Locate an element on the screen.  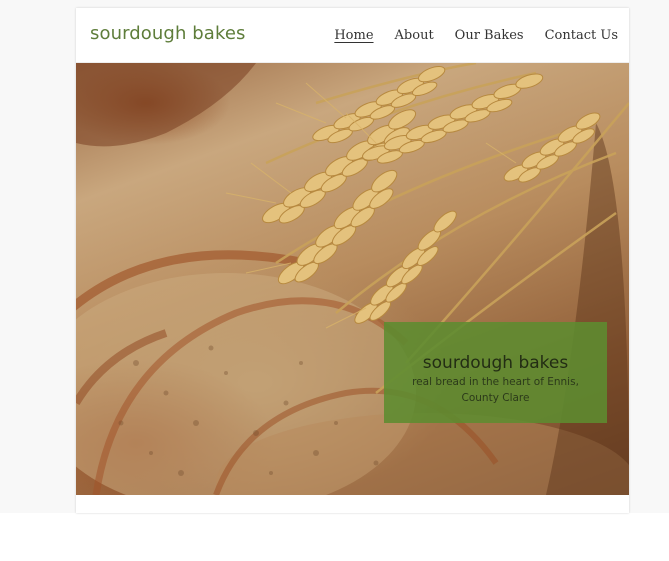
nav-link-contact-us: Contact Us is located at coordinates (581, 35).